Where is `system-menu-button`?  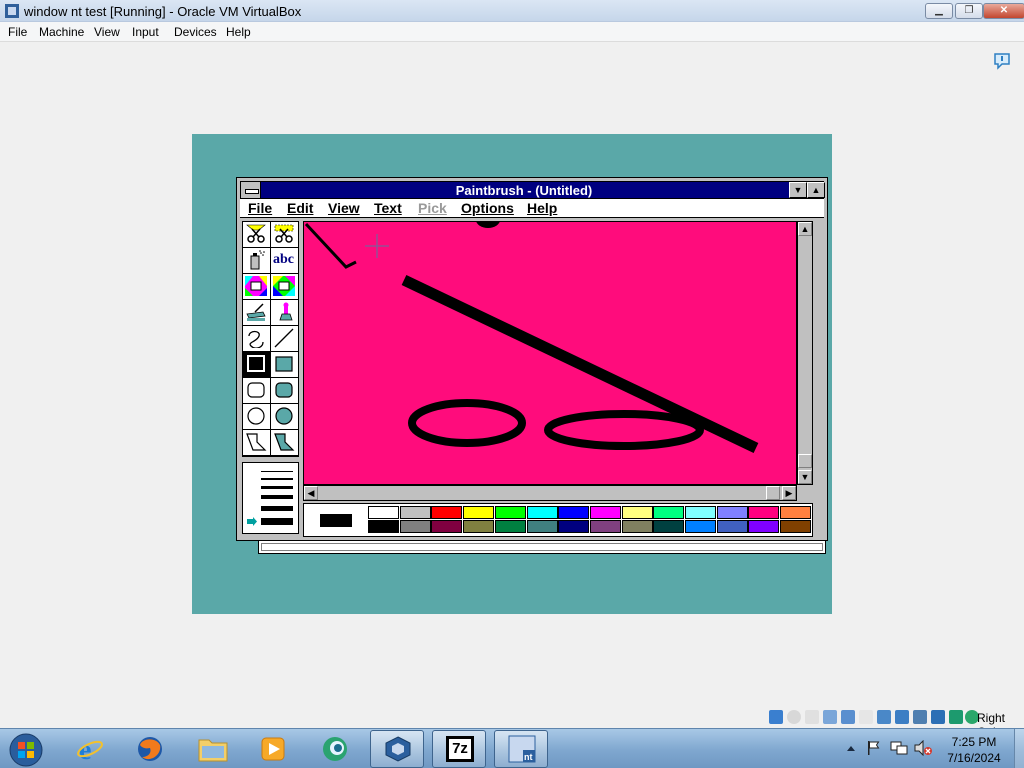 system-menu-button is located at coordinates (251, 190).